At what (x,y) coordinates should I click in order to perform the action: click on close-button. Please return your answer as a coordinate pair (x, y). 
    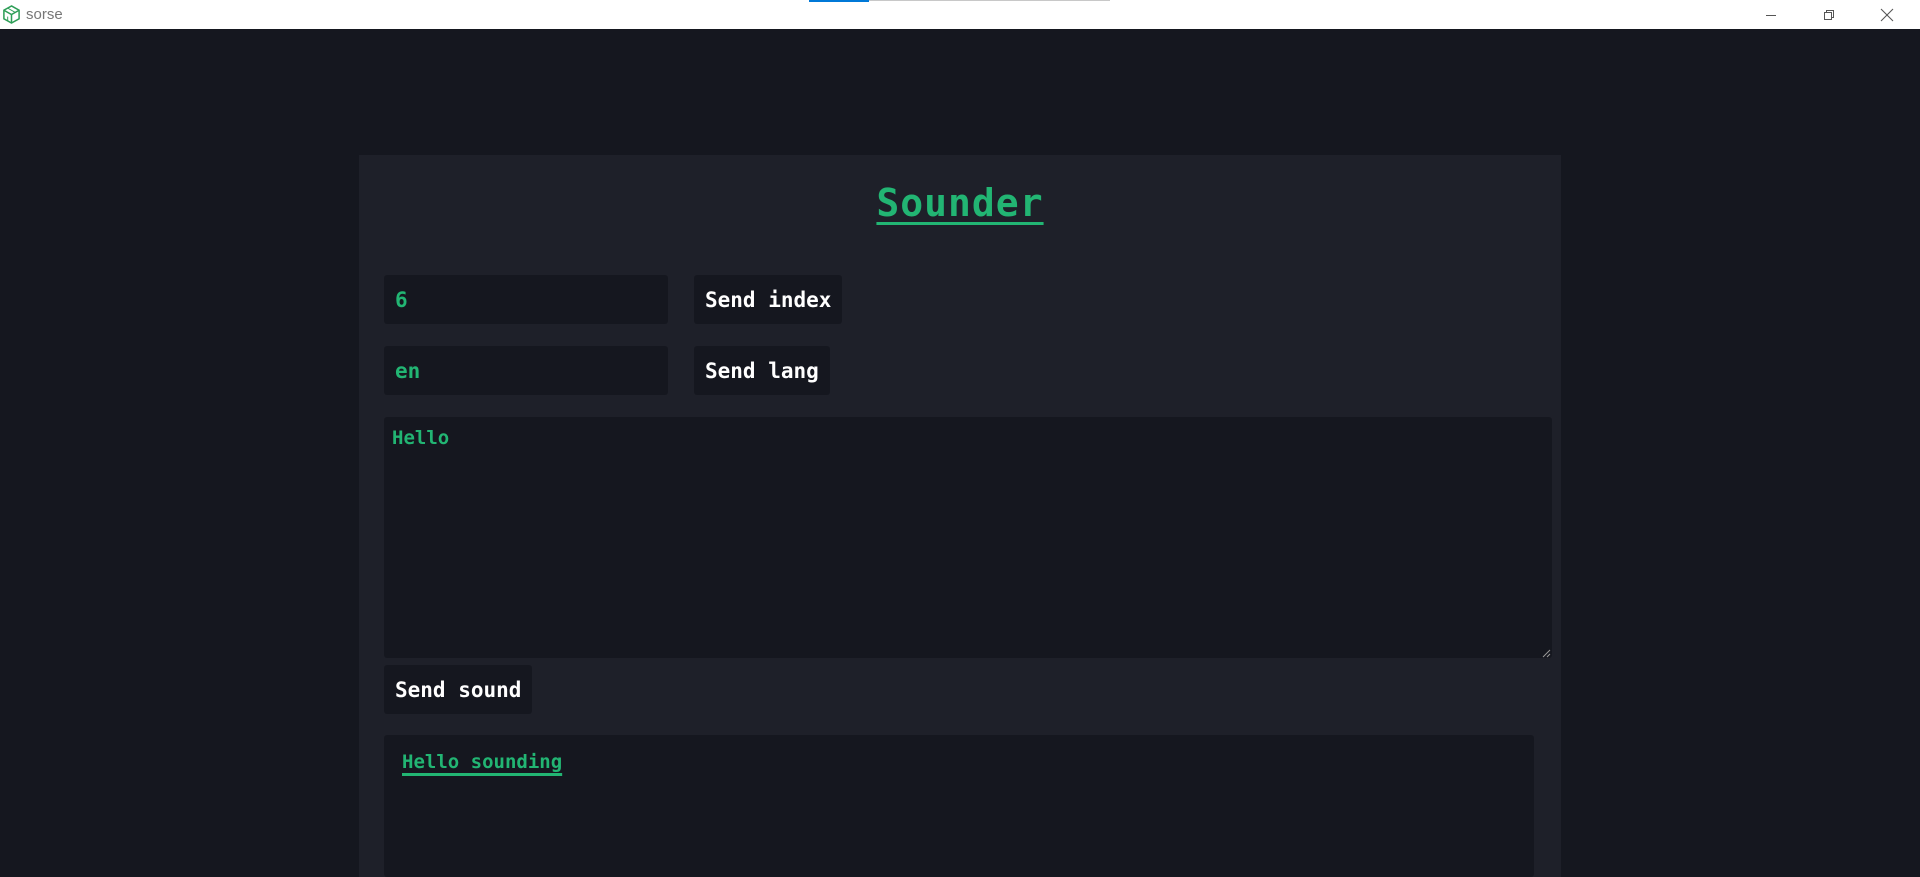
    Looking at the image, I should click on (1887, 14).